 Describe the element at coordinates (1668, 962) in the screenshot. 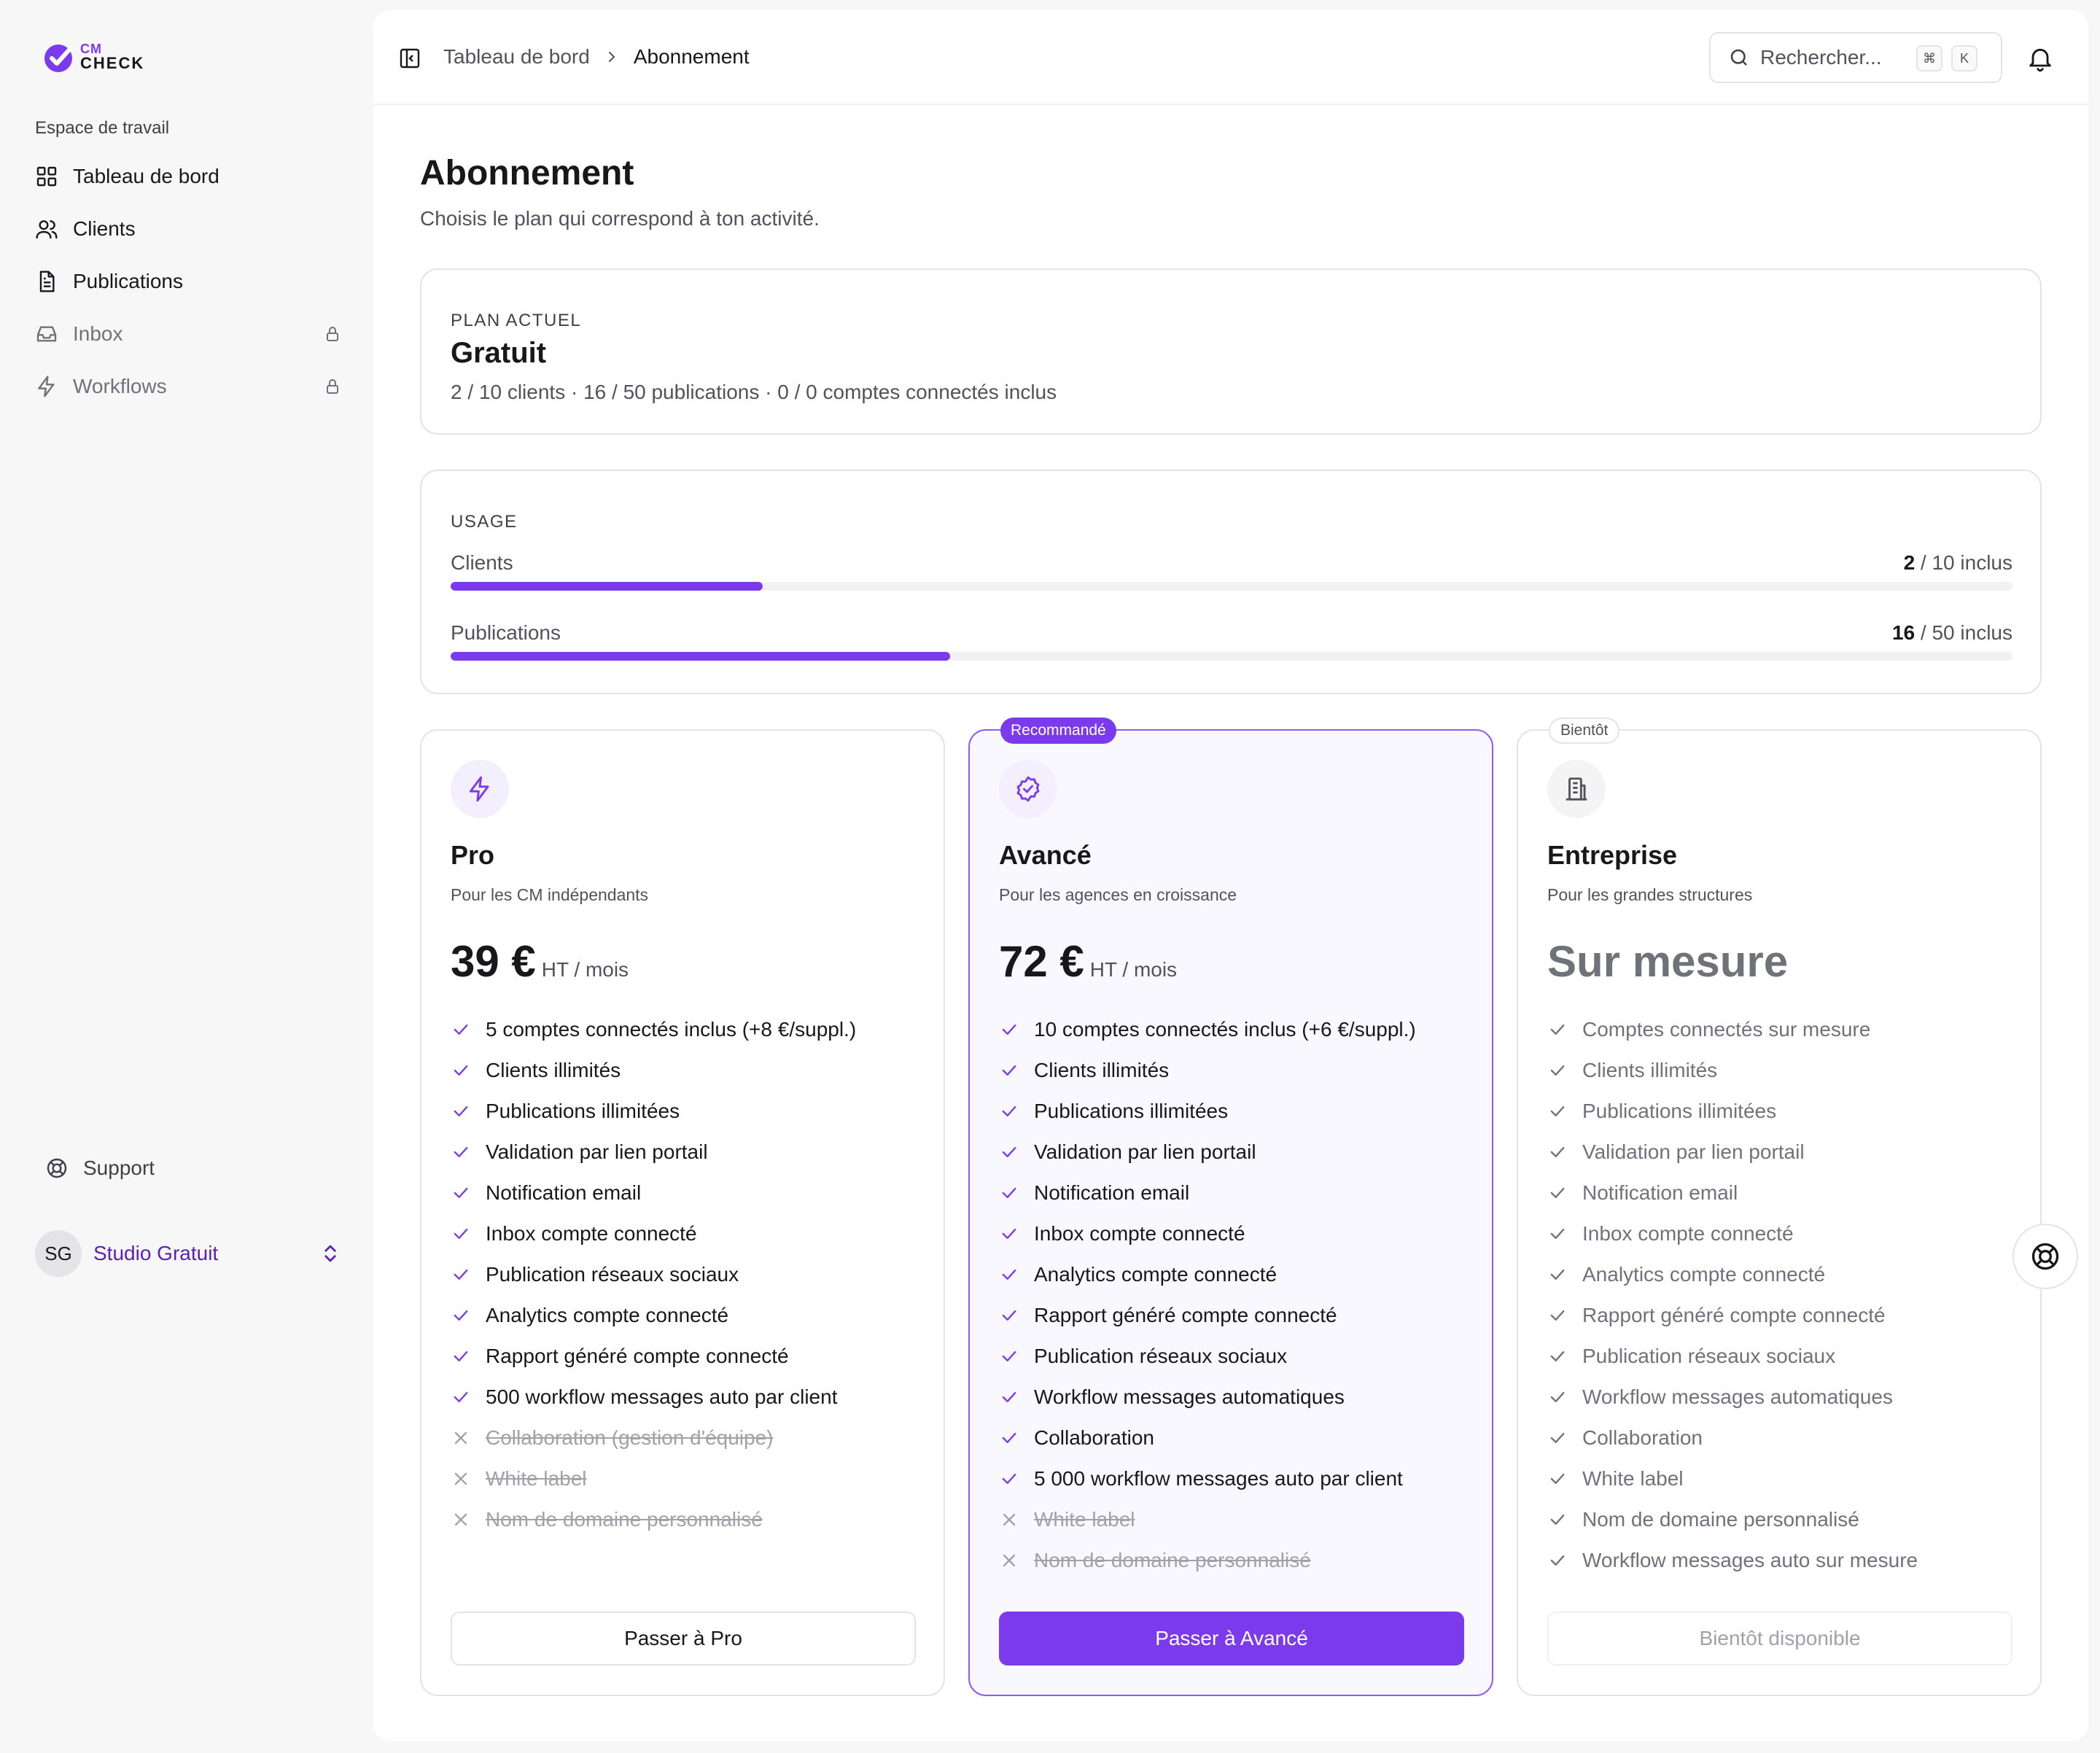

I see `price-amount: Sur mesure` at that location.